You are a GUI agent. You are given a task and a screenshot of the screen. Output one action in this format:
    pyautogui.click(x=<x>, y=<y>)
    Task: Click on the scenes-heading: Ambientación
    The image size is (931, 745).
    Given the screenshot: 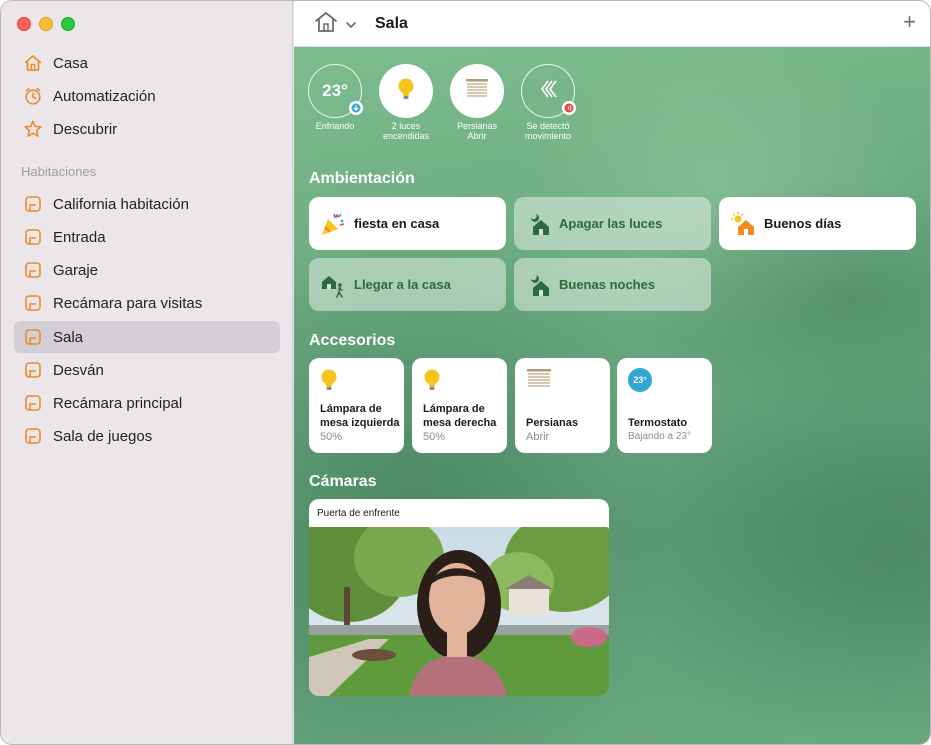 What is the action you would take?
    pyautogui.click(x=362, y=178)
    